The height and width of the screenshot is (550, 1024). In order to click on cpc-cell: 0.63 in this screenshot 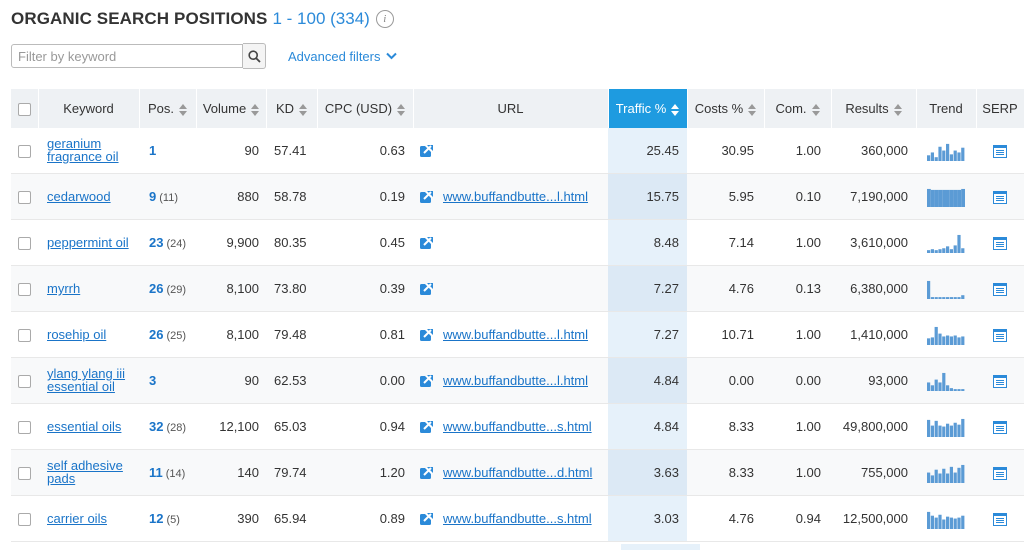, I will do `click(365, 151)`.